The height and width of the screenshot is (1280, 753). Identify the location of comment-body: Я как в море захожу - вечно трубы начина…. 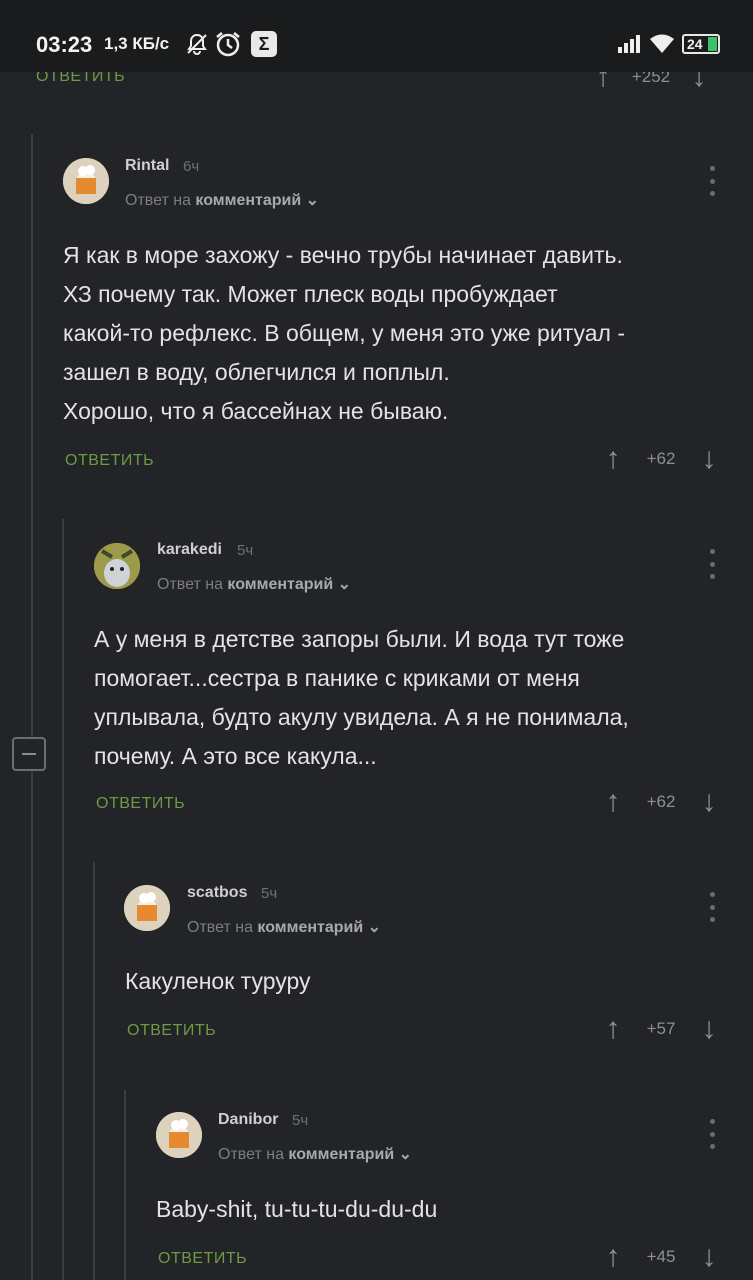
(344, 333).